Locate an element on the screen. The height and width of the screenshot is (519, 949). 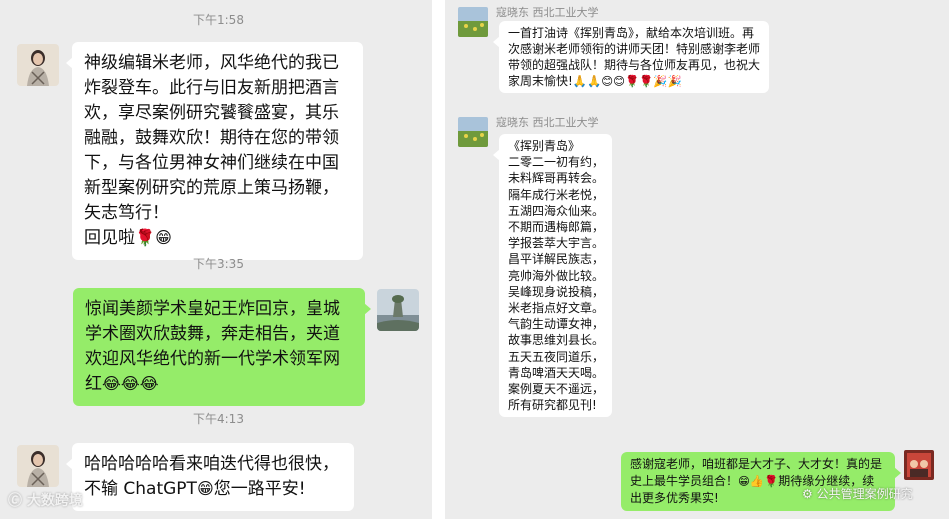
poem-line: 案例夏天不遥远， is located at coordinates (556, 389).